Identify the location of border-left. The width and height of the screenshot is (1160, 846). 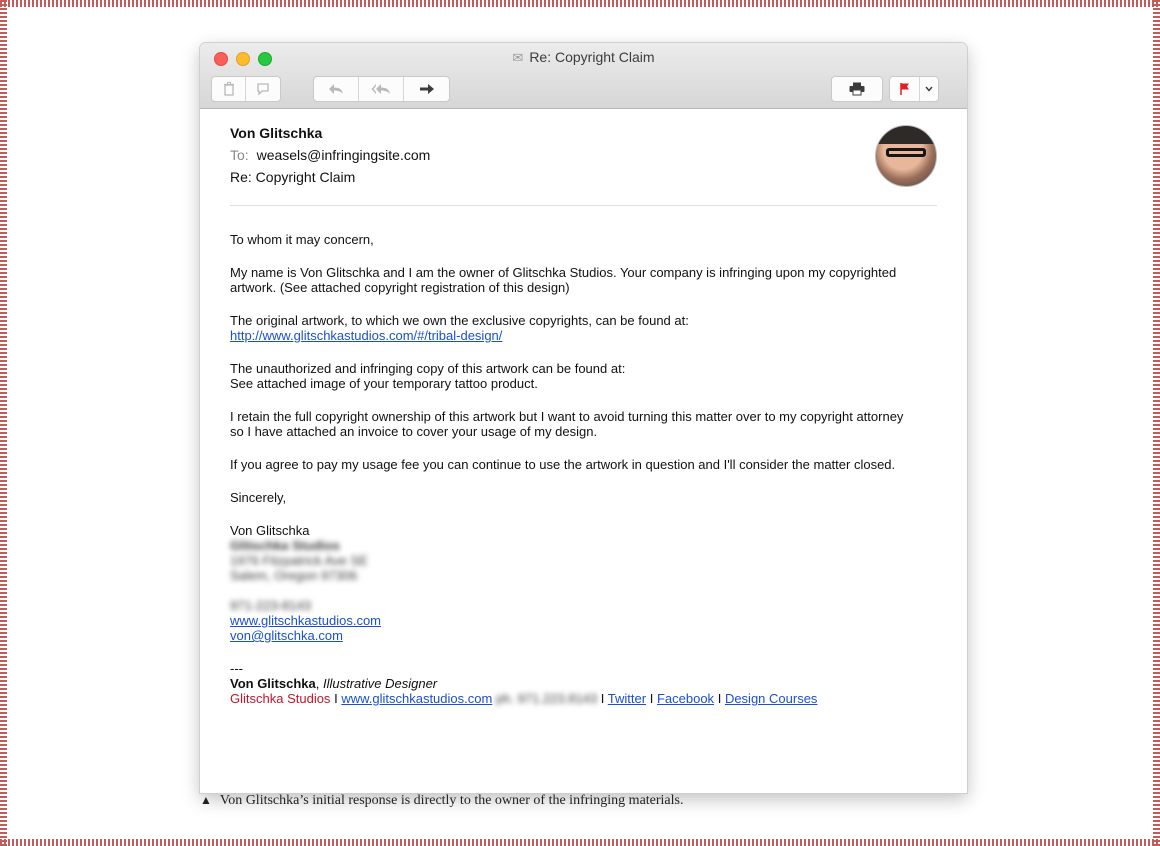
(3, 423).